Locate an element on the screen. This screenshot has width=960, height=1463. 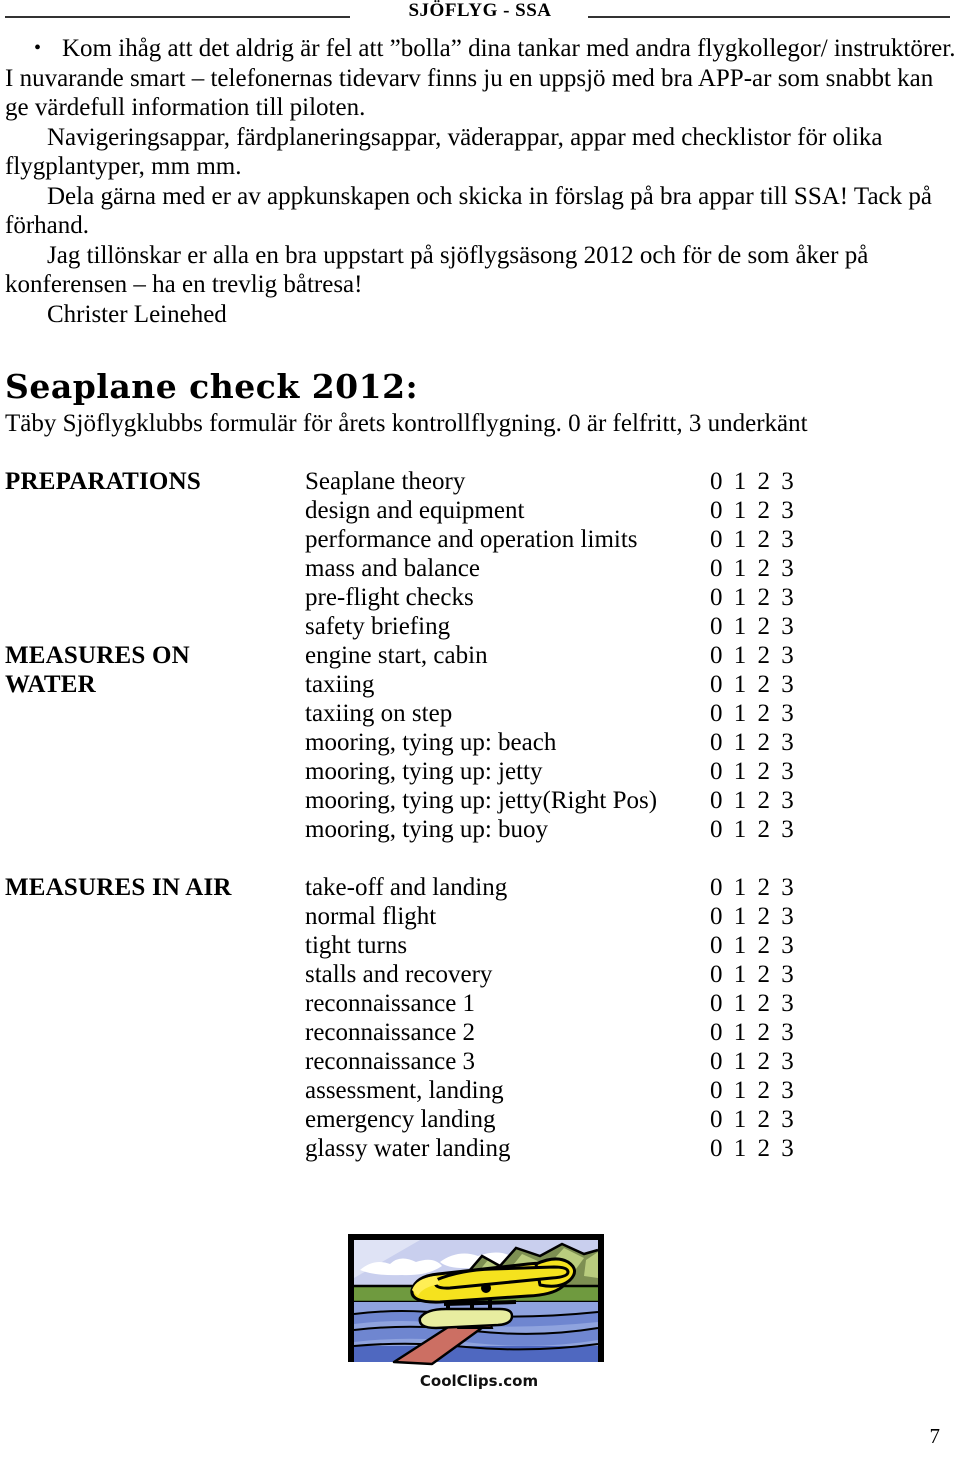
checklist-row: mooring, tying up: beach 0 1 2 3 is located at coordinates (415, 742).